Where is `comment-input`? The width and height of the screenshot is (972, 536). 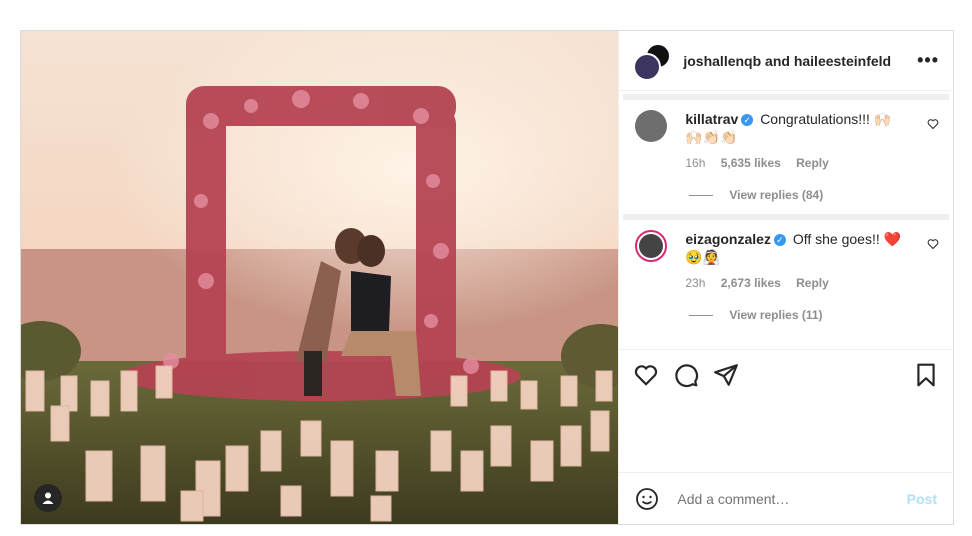
comment-input is located at coordinates (791, 498).